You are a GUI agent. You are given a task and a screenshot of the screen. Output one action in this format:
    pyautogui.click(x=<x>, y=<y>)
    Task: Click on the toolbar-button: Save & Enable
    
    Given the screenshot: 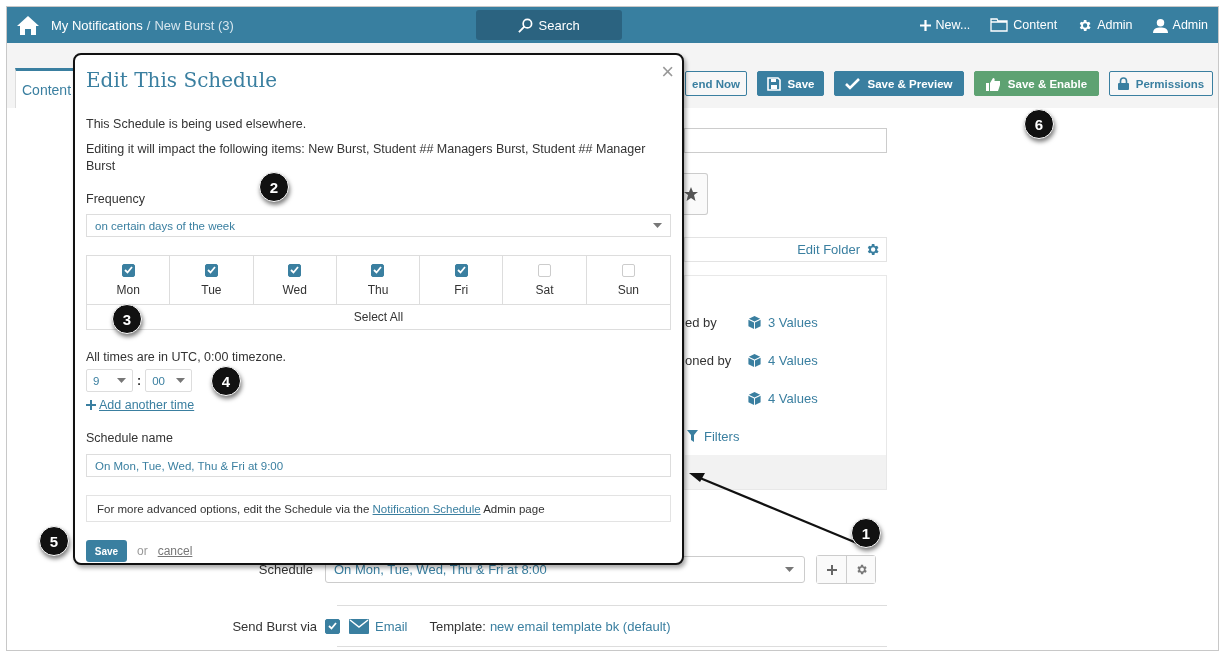 What is the action you would take?
    pyautogui.click(x=1036, y=83)
    